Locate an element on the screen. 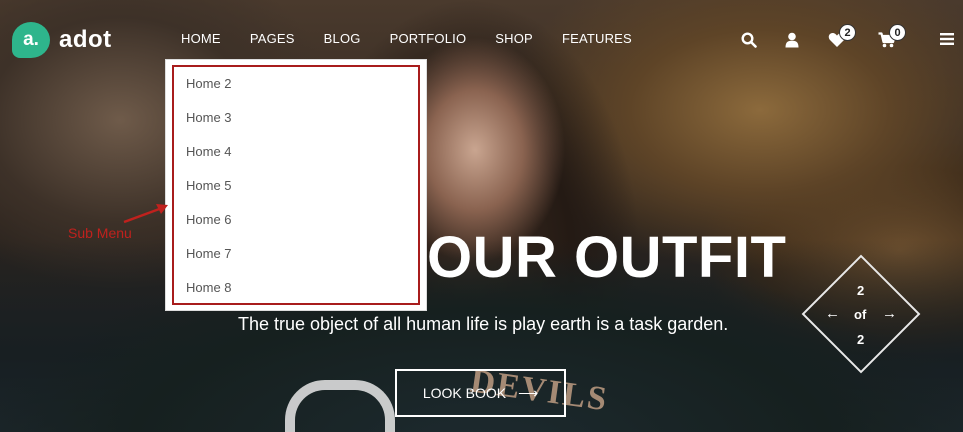  logo-text: adot is located at coordinates (85, 39).